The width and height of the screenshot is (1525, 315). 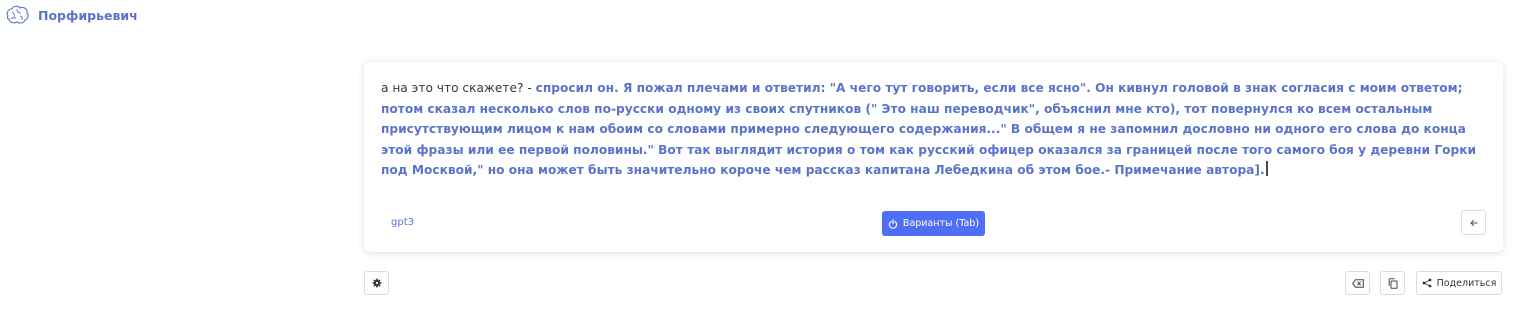 I want to click on clear-button, so click(x=1357, y=283).